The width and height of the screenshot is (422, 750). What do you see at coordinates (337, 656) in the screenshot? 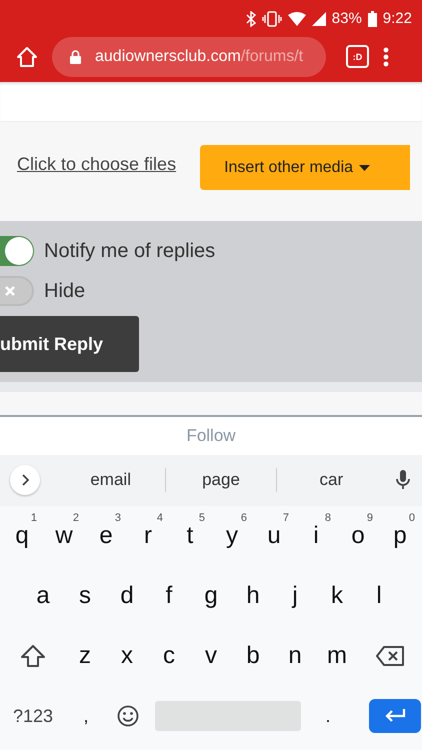
I see `letter-key: m` at bounding box center [337, 656].